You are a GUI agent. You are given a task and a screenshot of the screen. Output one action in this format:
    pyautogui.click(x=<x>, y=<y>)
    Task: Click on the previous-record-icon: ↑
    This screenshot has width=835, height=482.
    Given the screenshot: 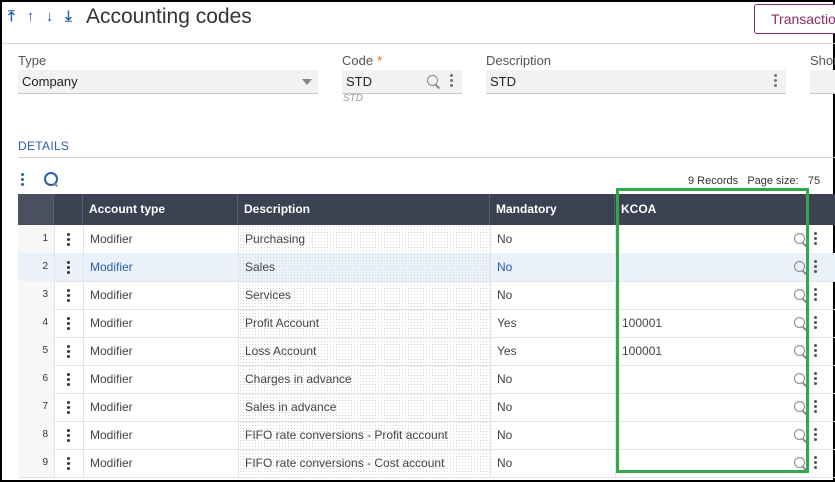 What is the action you would take?
    pyautogui.click(x=30, y=16)
    